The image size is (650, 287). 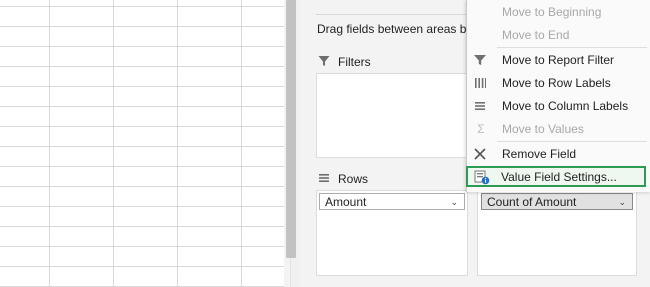 What do you see at coordinates (539, 154) in the screenshot?
I see `menu-item-label: Remove Field` at bounding box center [539, 154].